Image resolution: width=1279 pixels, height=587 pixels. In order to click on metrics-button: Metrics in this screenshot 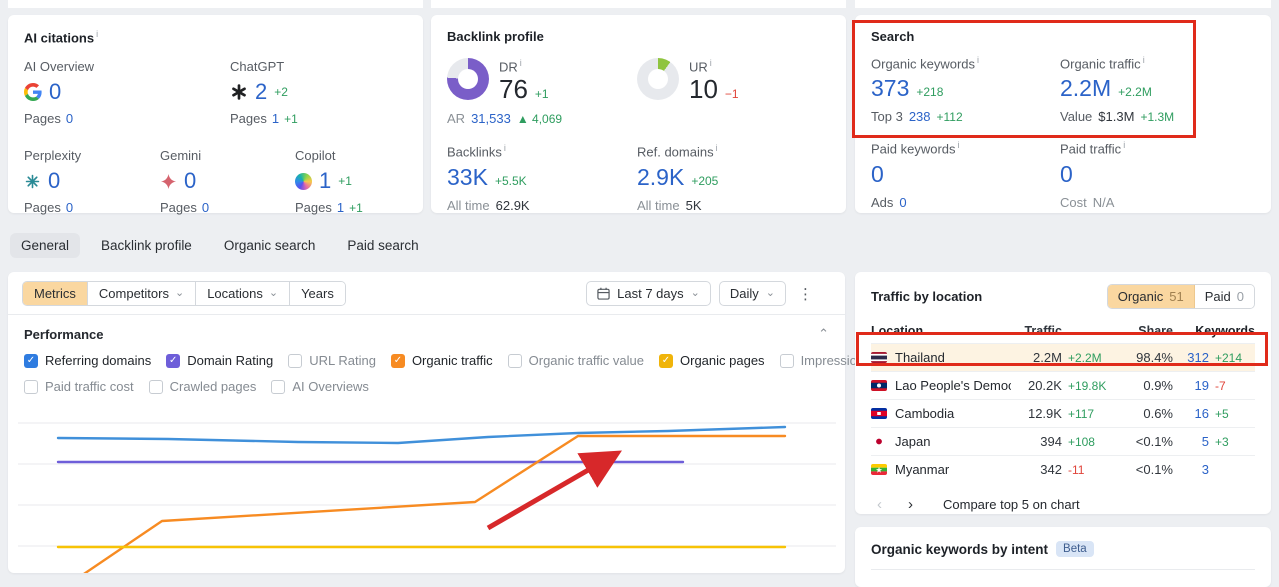, I will do `click(55, 293)`.